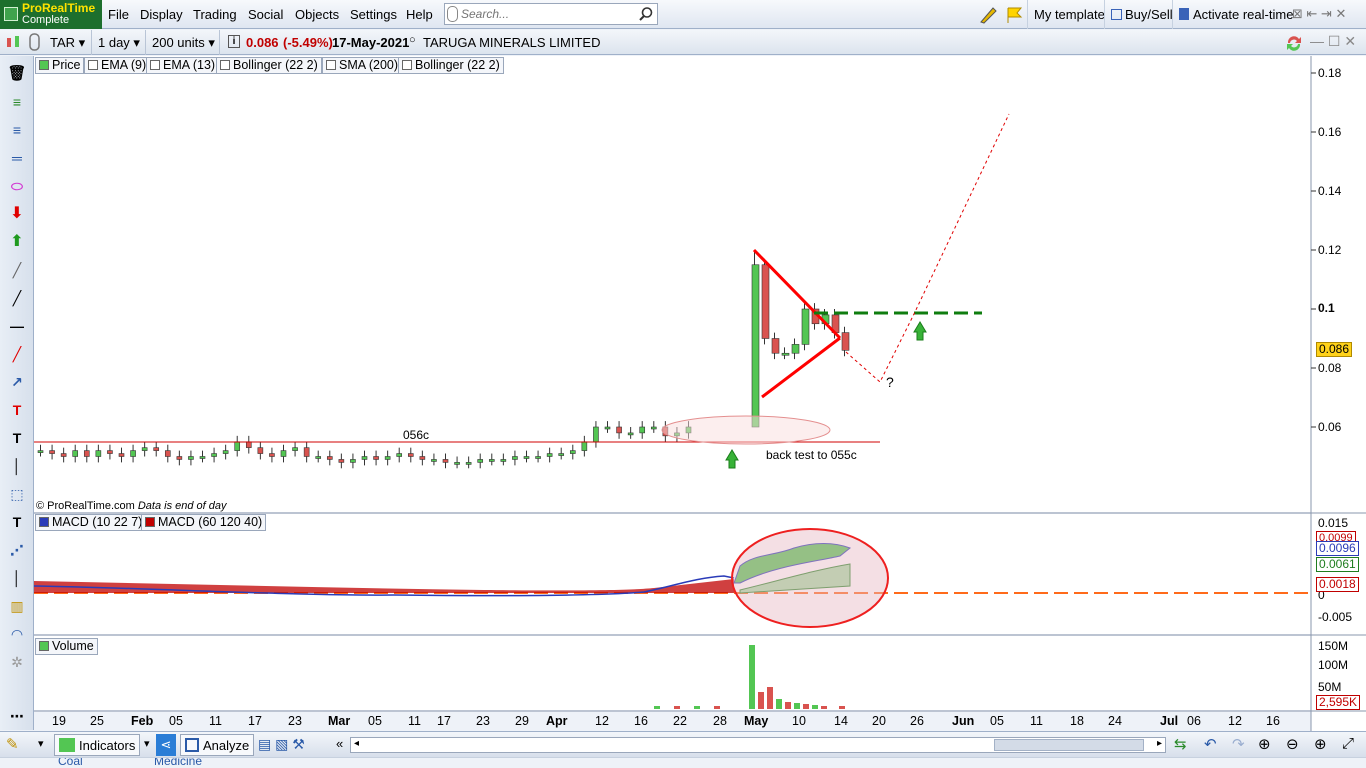 Image resolution: width=1366 pixels, height=768 pixels. Describe the element at coordinates (17, 74) in the screenshot. I see `trash-icon: 🗑` at that location.